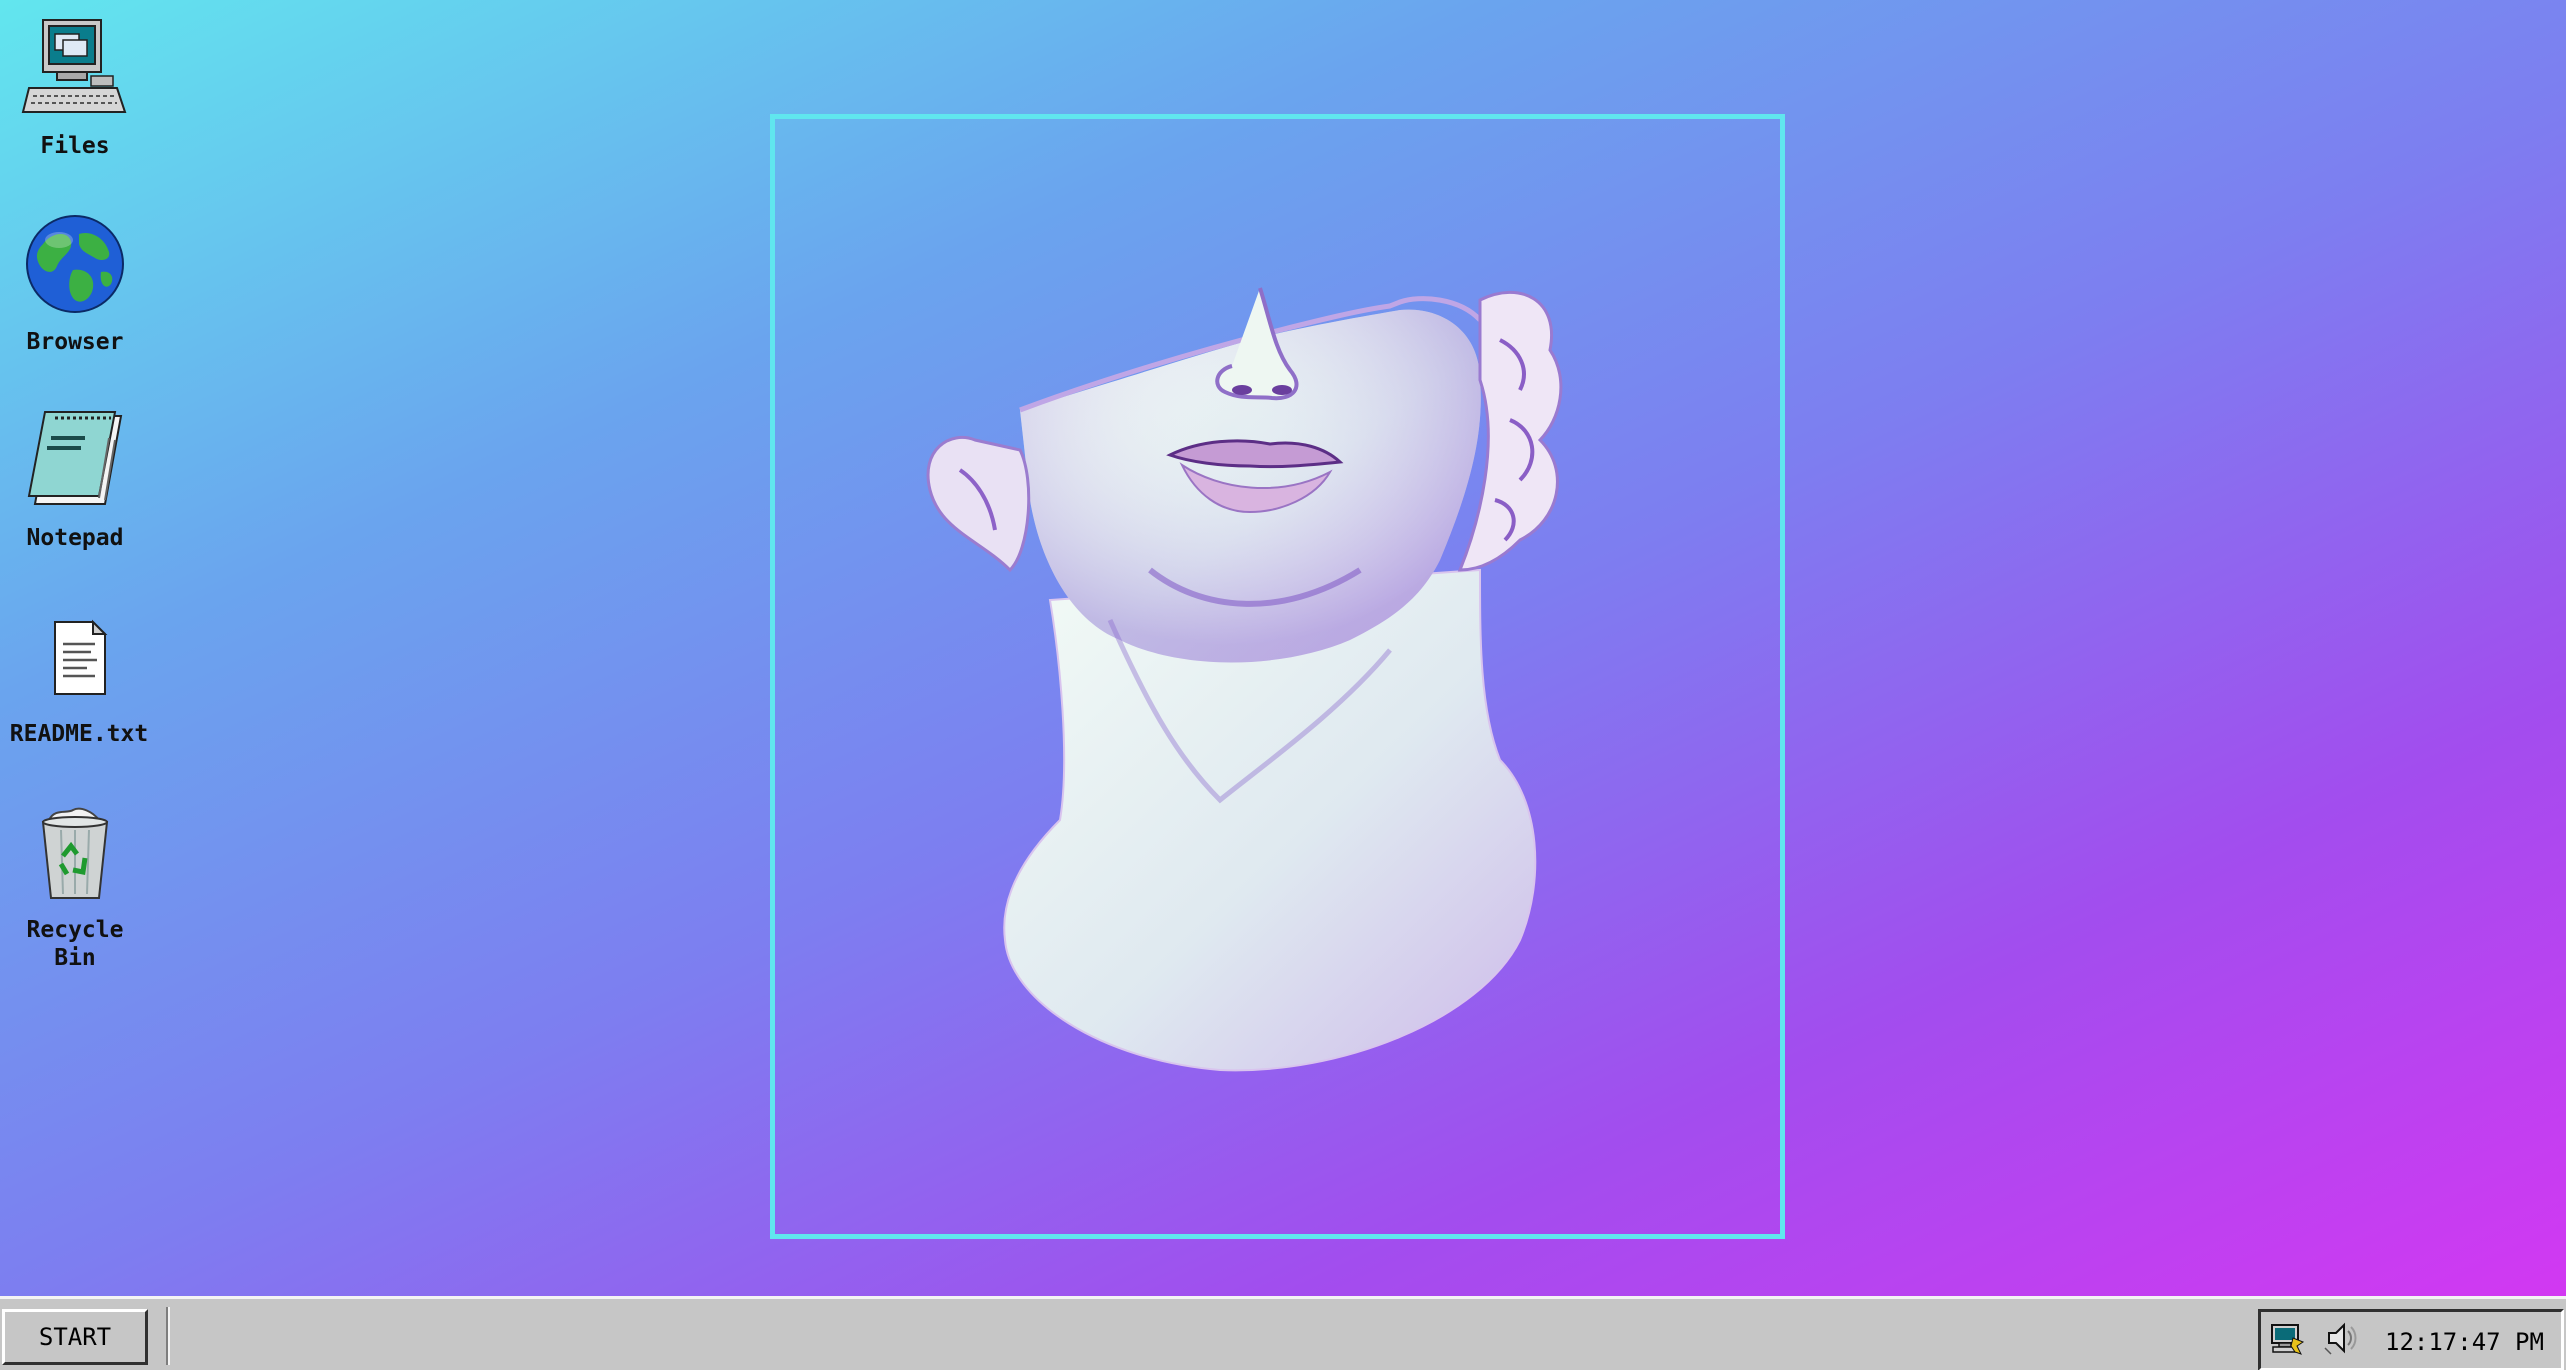 The image size is (2566, 1370). I want to click on desktop-icon-readme: README.txt, so click(79, 676).